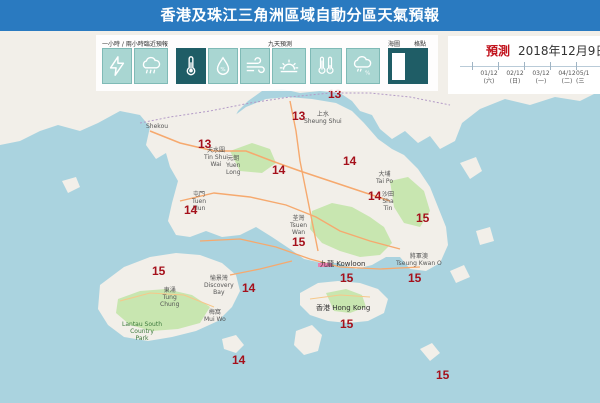  Describe the element at coordinates (420, 44) in the screenshot. I see `grid-points-label: 格點` at that location.